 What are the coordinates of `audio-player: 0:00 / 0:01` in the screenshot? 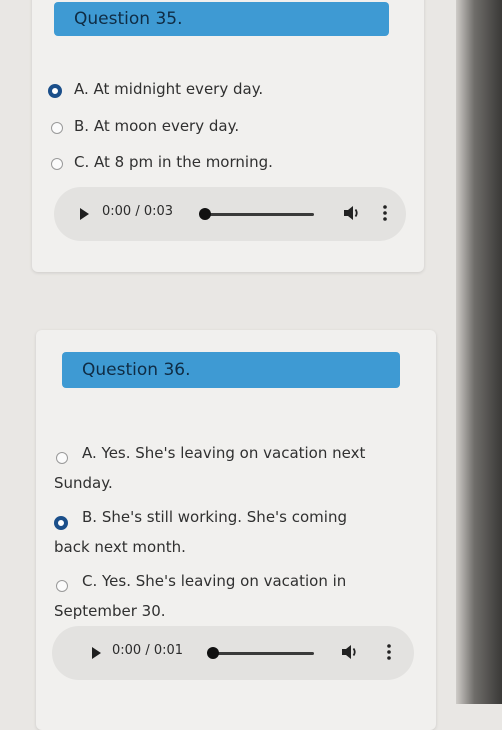 It's located at (233, 653).